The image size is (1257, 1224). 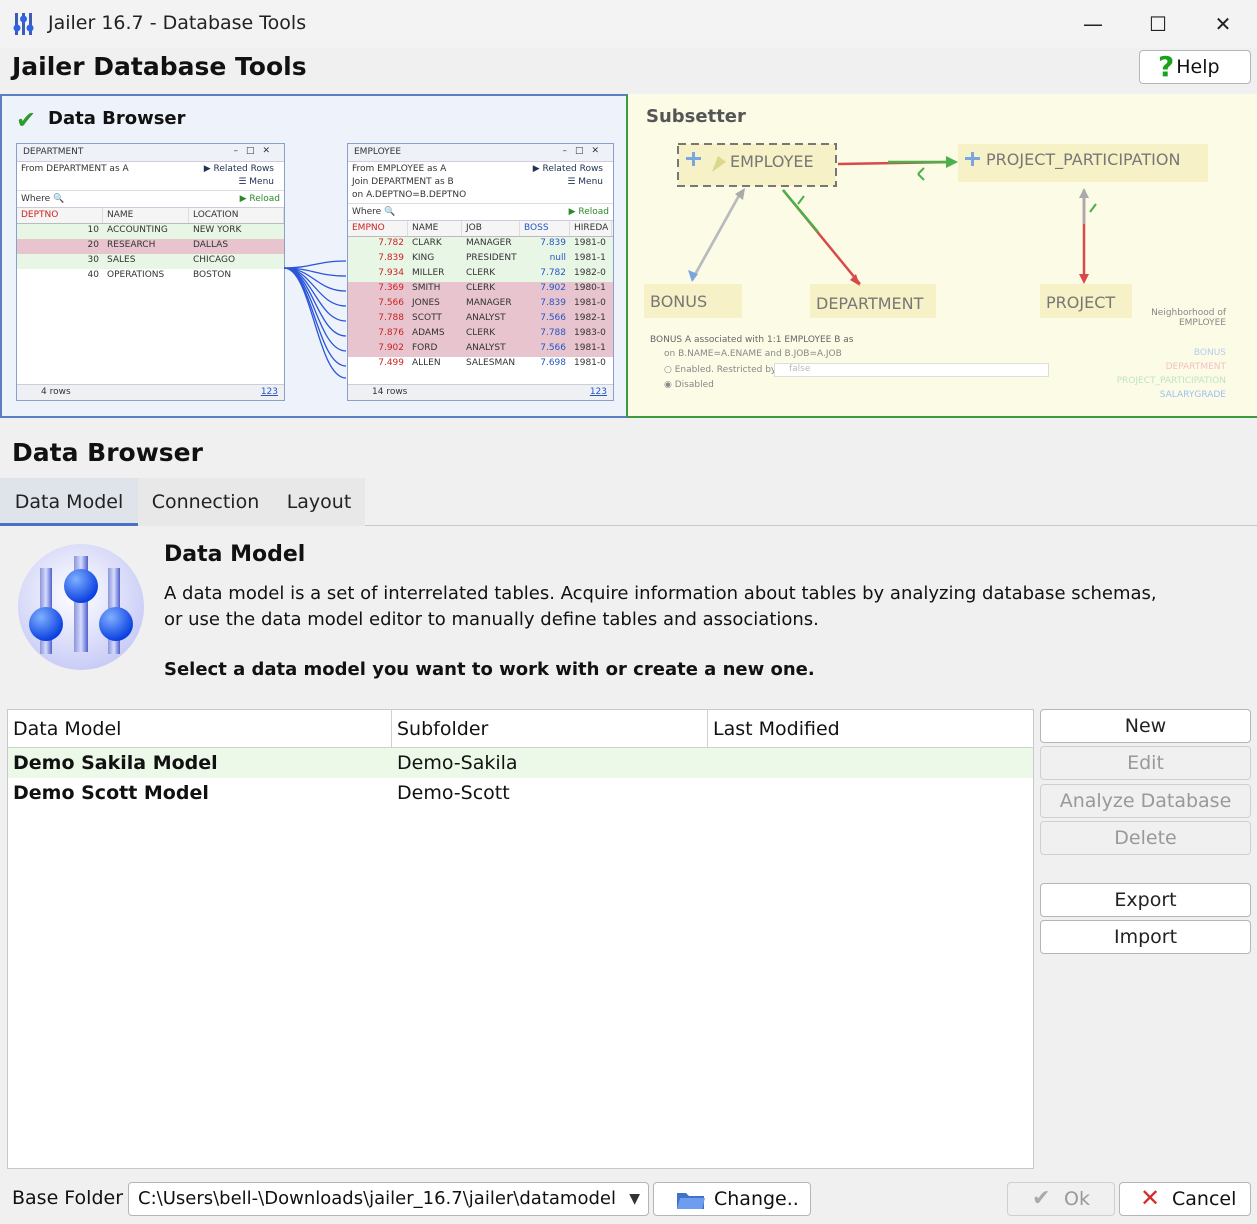 I want to click on edit-button: Edit, so click(x=1145, y=763).